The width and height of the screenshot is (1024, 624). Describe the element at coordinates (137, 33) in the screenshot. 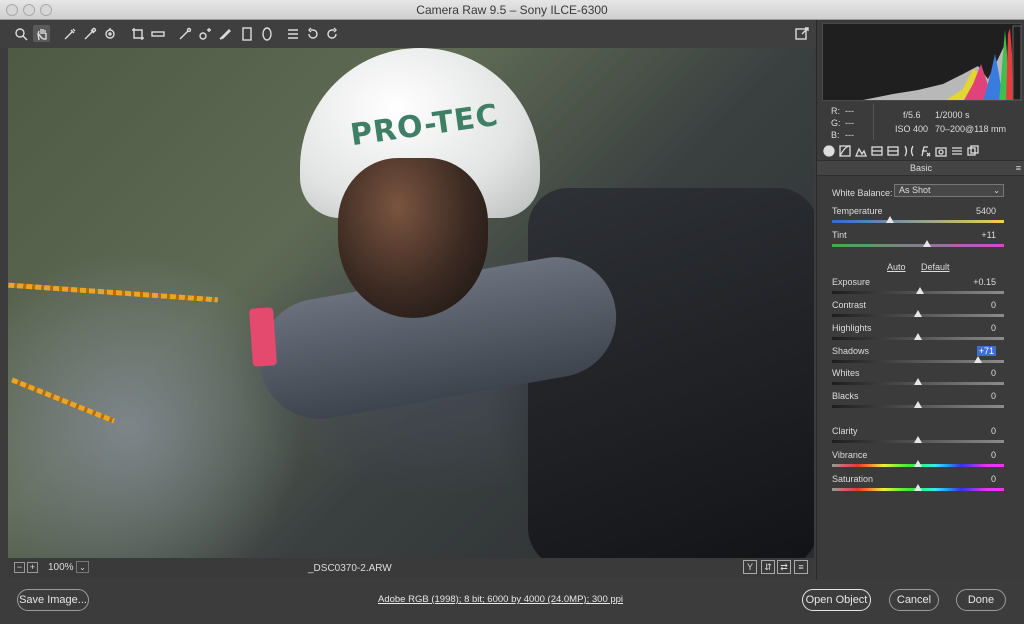

I see `crop-icon` at that location.